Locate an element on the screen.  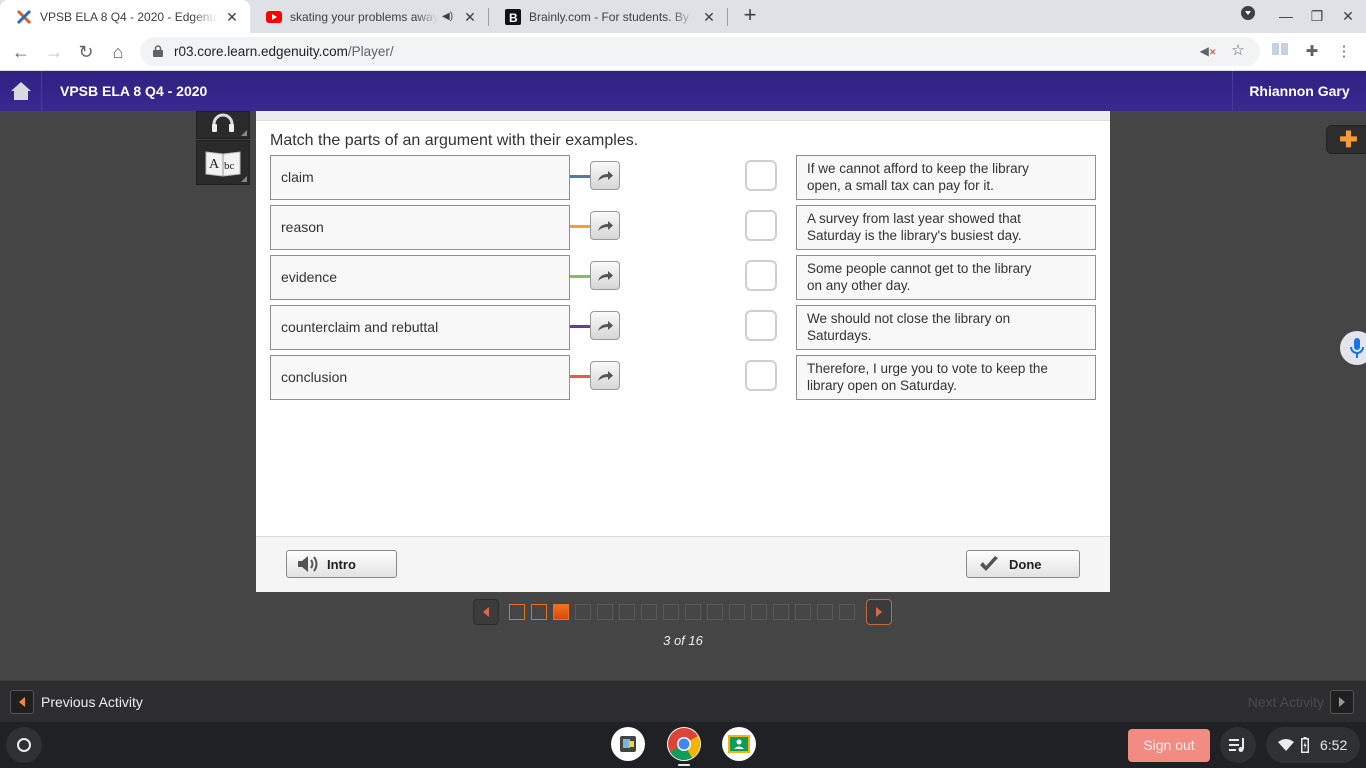
term-evidence: evidence is located at coordinates (420, 277).